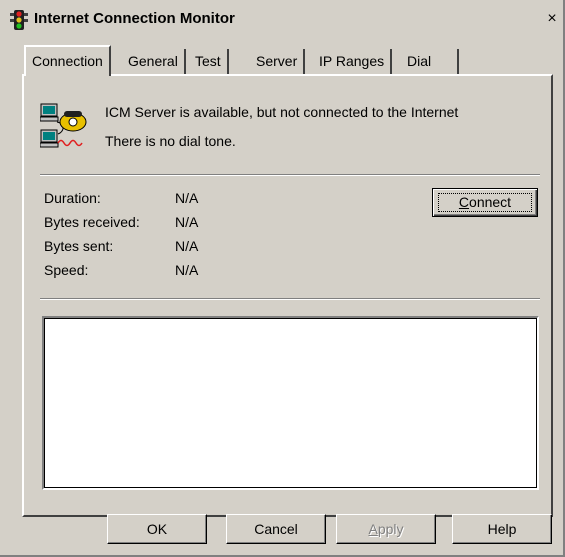 The width and height of the screenshot is (565, 557). I want to click on apply-accel-key: A, so click(373, 529).